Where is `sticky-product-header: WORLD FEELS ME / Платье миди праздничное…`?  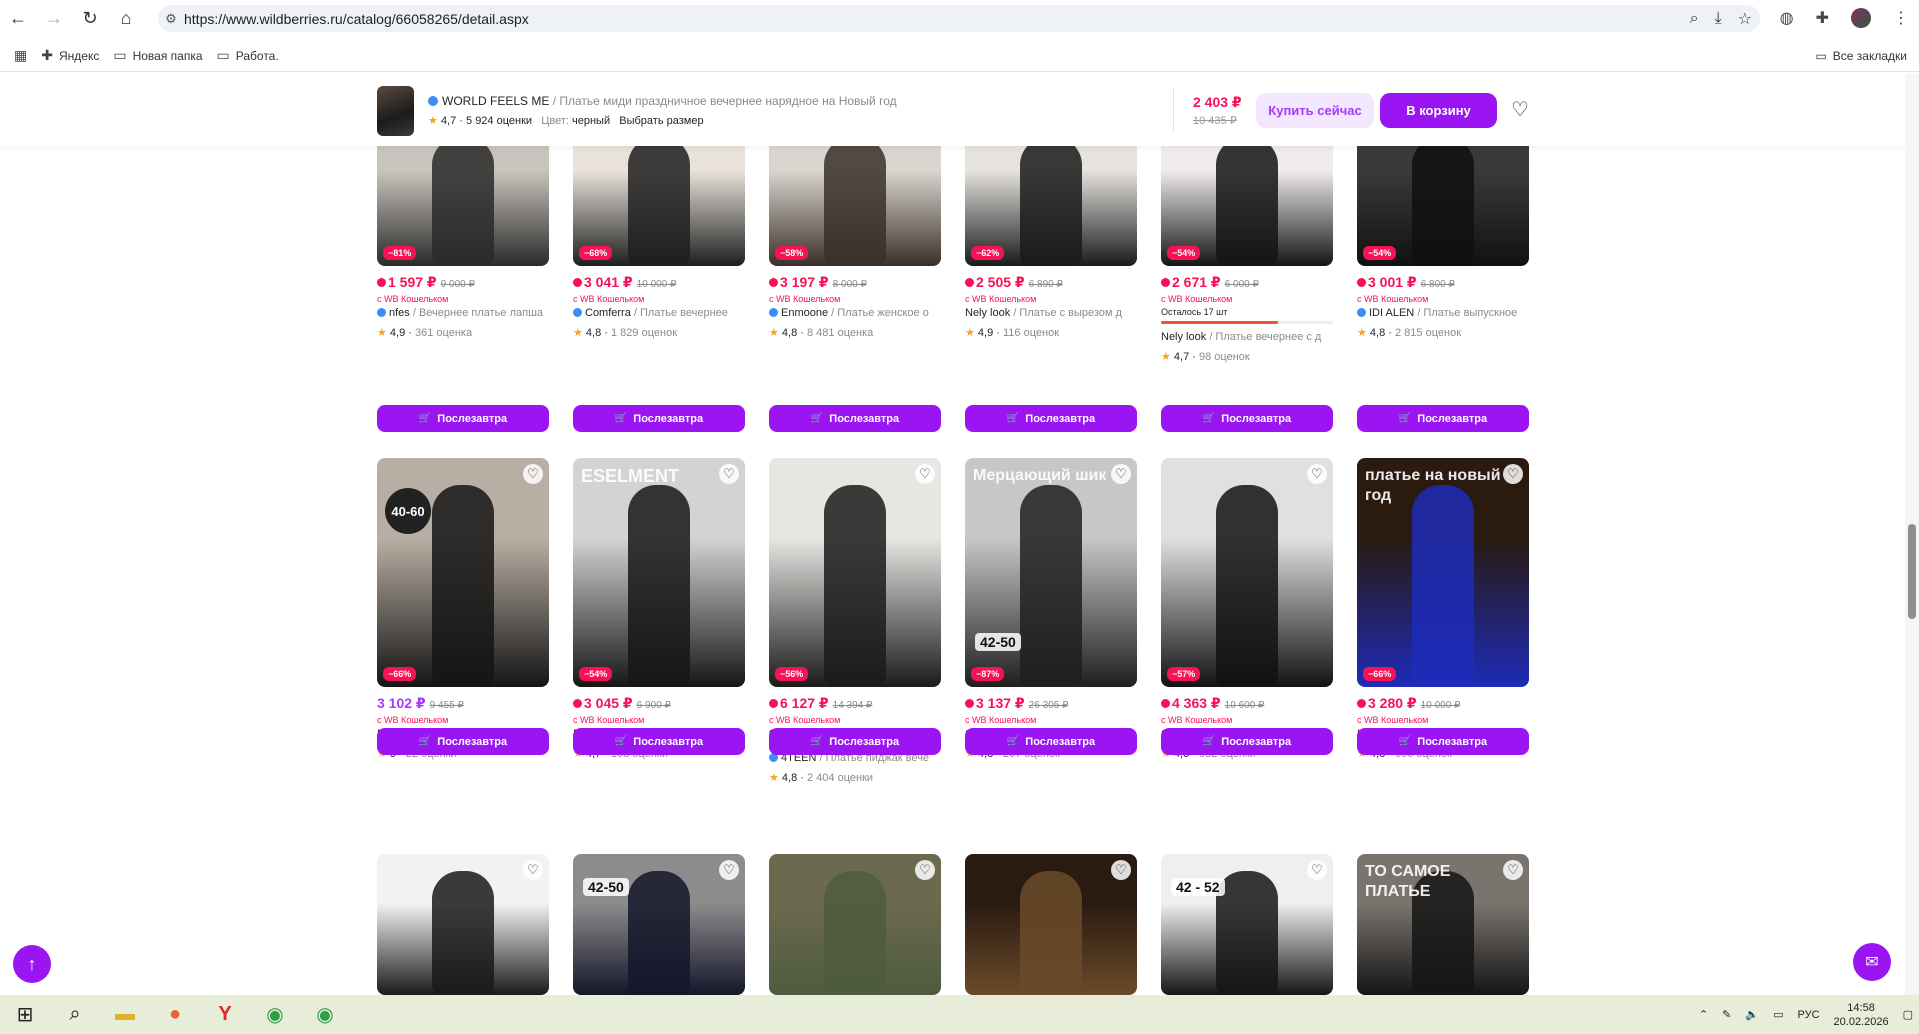
sticky-product-header: WORLD FEELS ME / Платье миди праздничное… is located at coordinates (952, 110).